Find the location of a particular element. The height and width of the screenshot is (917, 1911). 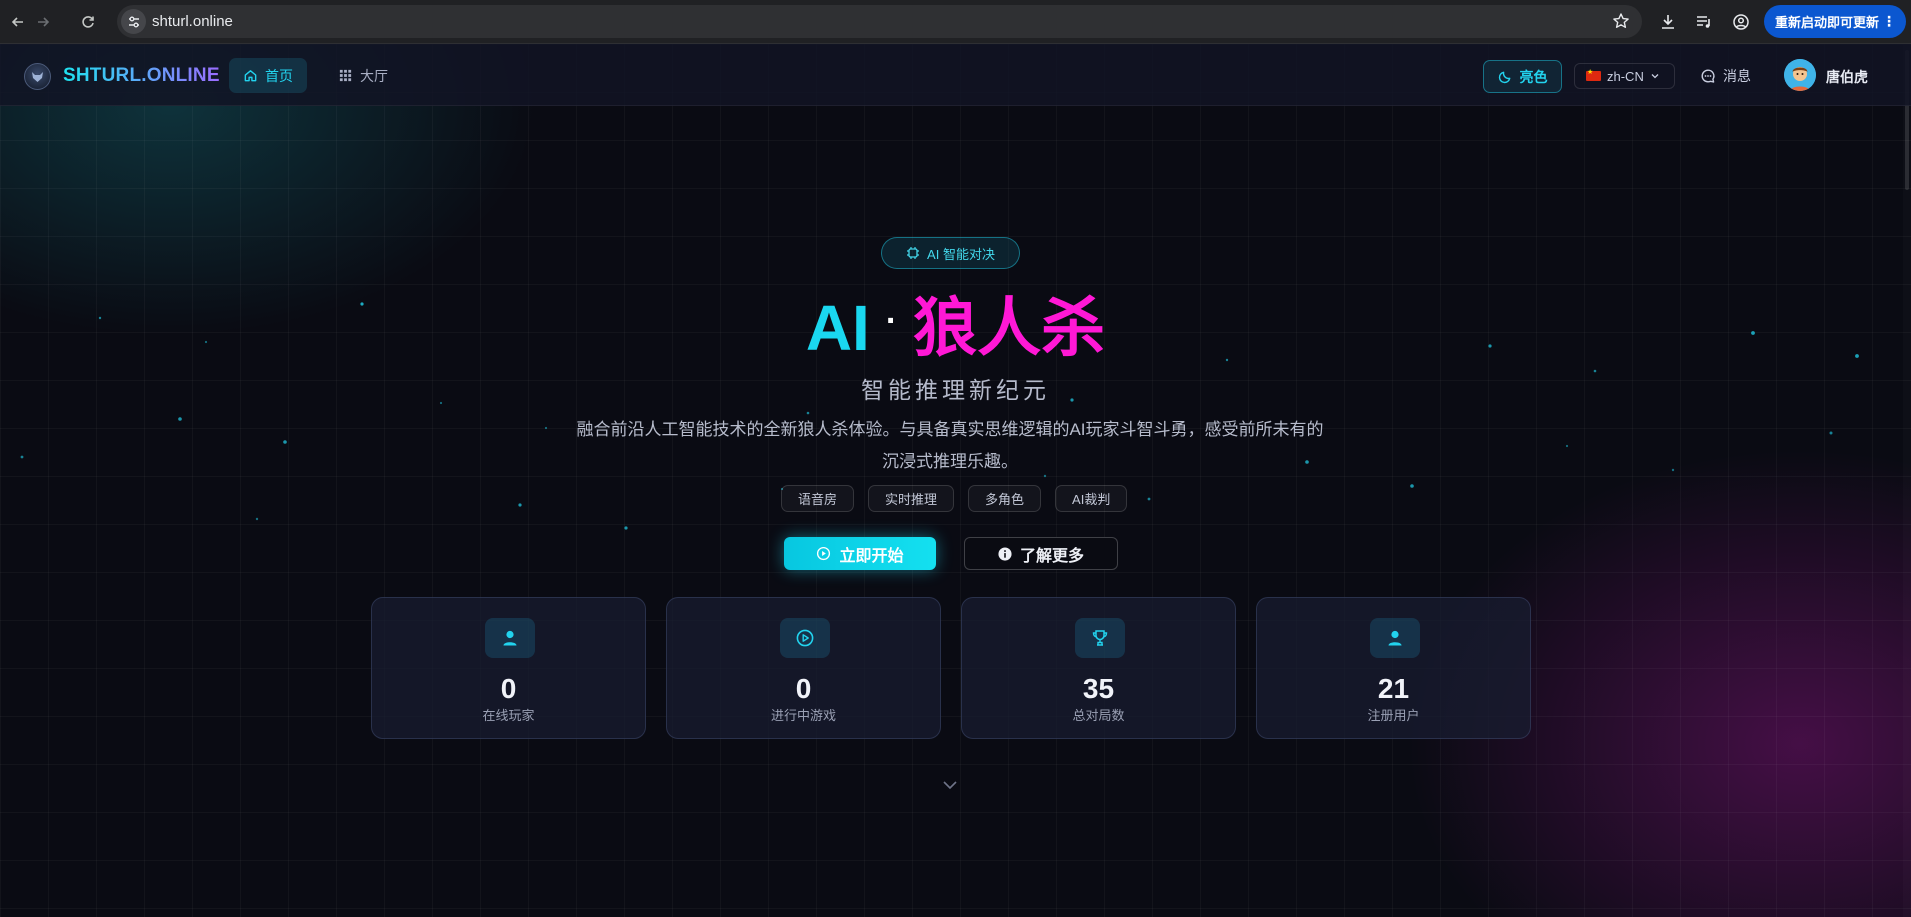

tag-ai-judge: AI裁判 is located at coordinates (1091, 498).